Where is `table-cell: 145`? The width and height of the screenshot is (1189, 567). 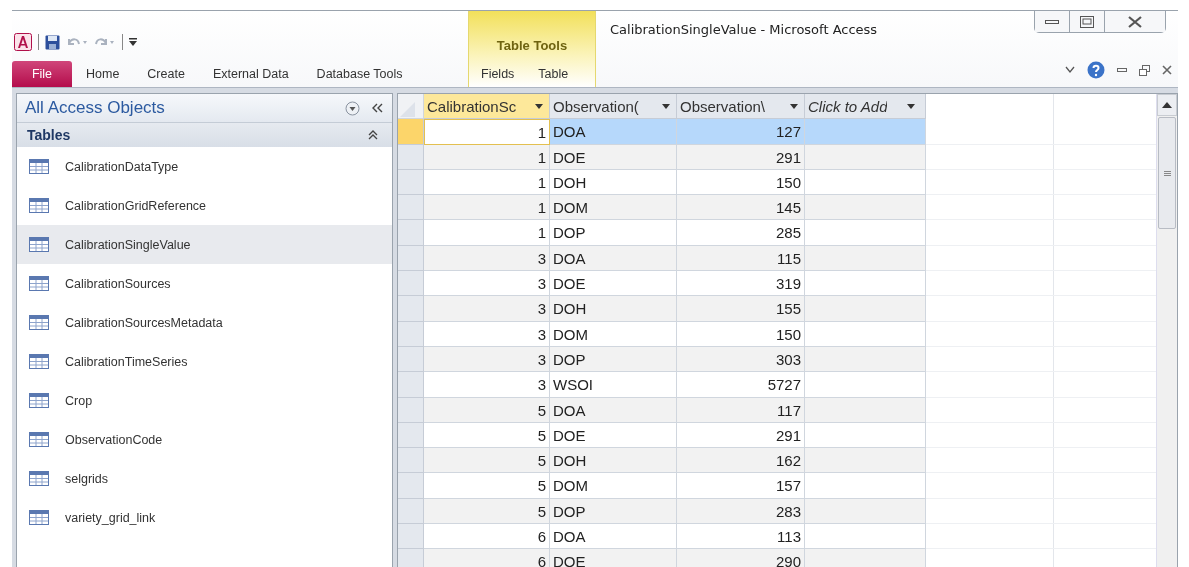
table-cell: 145 is located at coordinates (741, 208).